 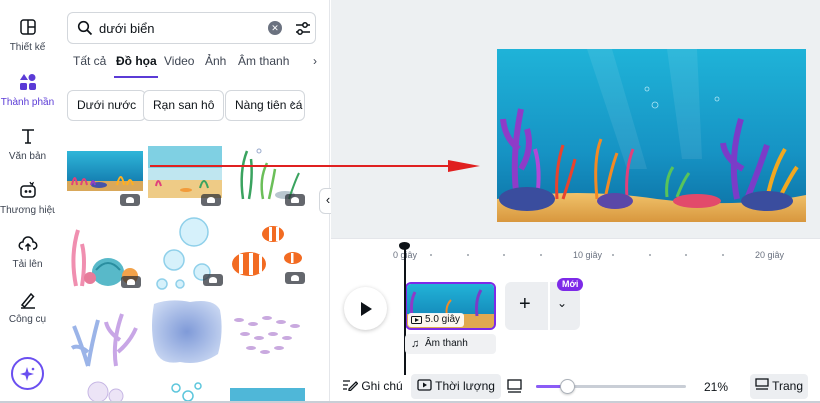 I want to click on duration-label: Thời lượng, so click(x=465, y=386).